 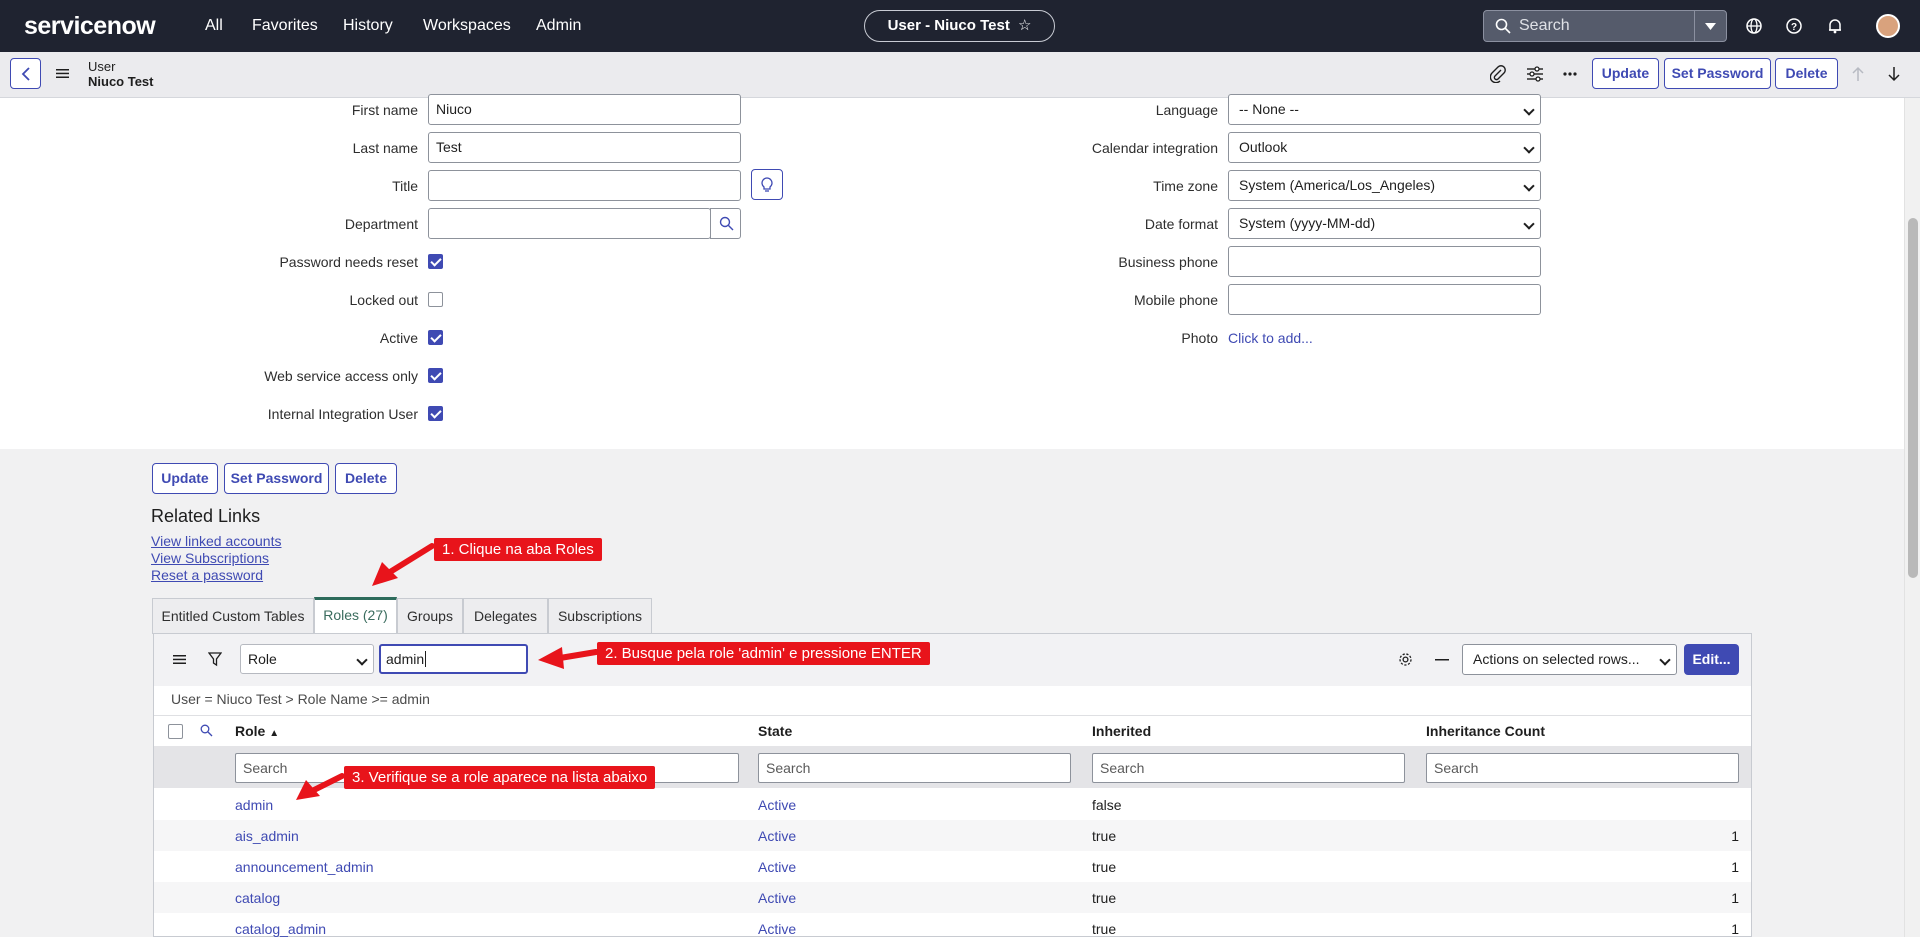 What do you see at coordinates (569, 223) in the screenshot?
I see `department-field` at bounding box center [569, 223].